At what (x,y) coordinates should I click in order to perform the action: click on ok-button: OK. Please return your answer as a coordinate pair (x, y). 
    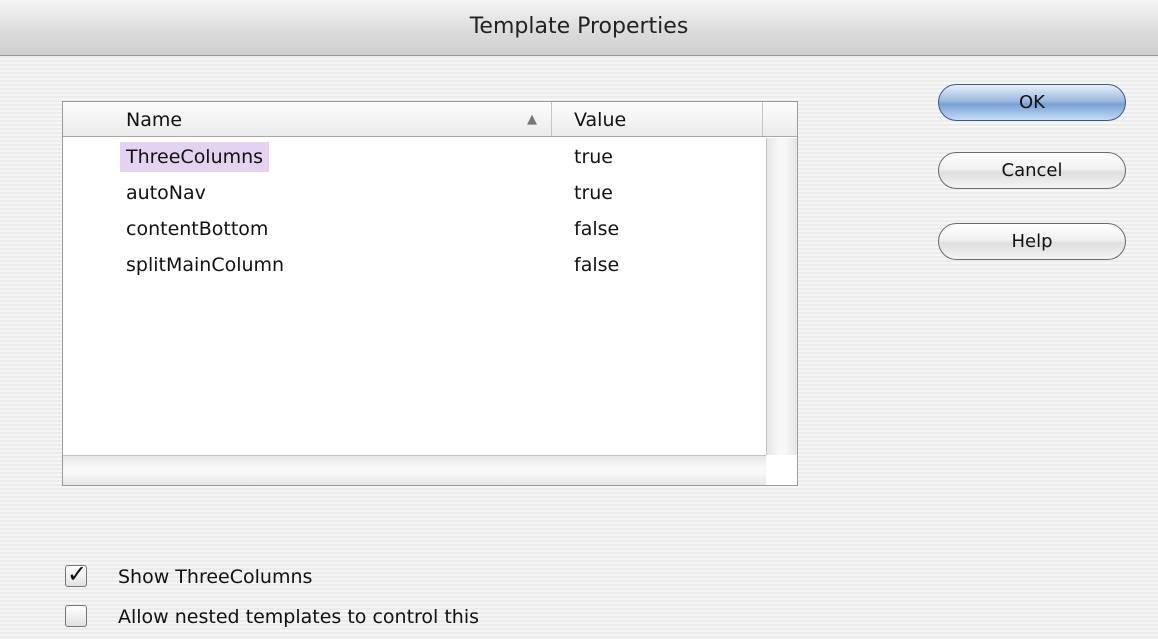
    Looking at the image, I should click on (1032, 102).